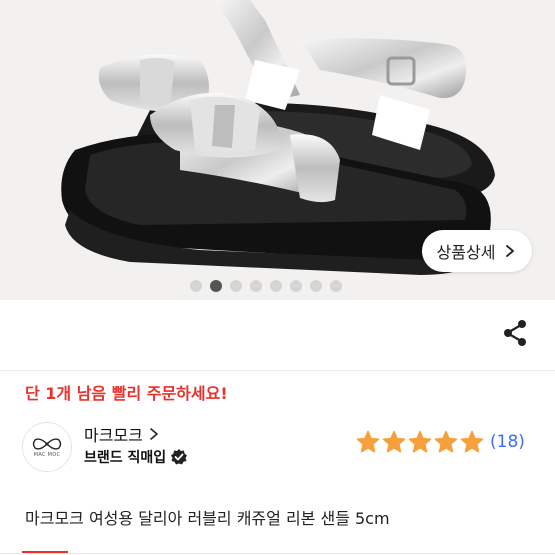 Image resolution: width=555 pixels, height=555 pixels. Describe the element at coordinates (125, 458) in the screenshot. I see `brand-direct-purchase-badge: 브랜드 직매입` at that location.